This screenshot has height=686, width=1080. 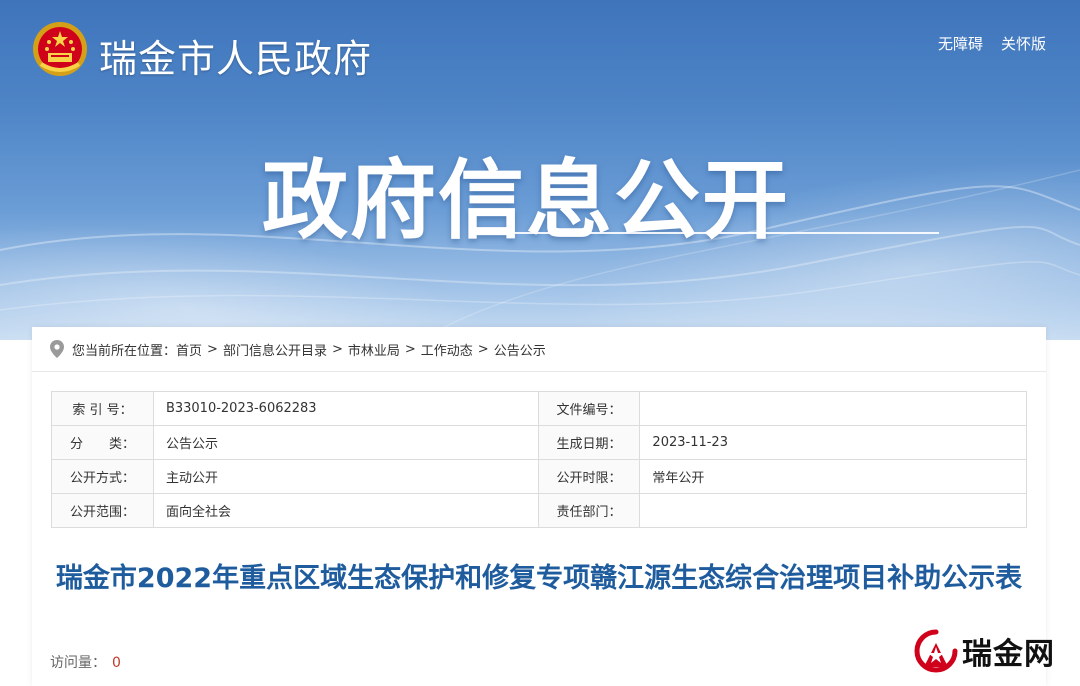 What do you see at coordinates (936, 651) in the screenshot?
I see `ruijin-logo-icon` at bounding box center [936, 651].